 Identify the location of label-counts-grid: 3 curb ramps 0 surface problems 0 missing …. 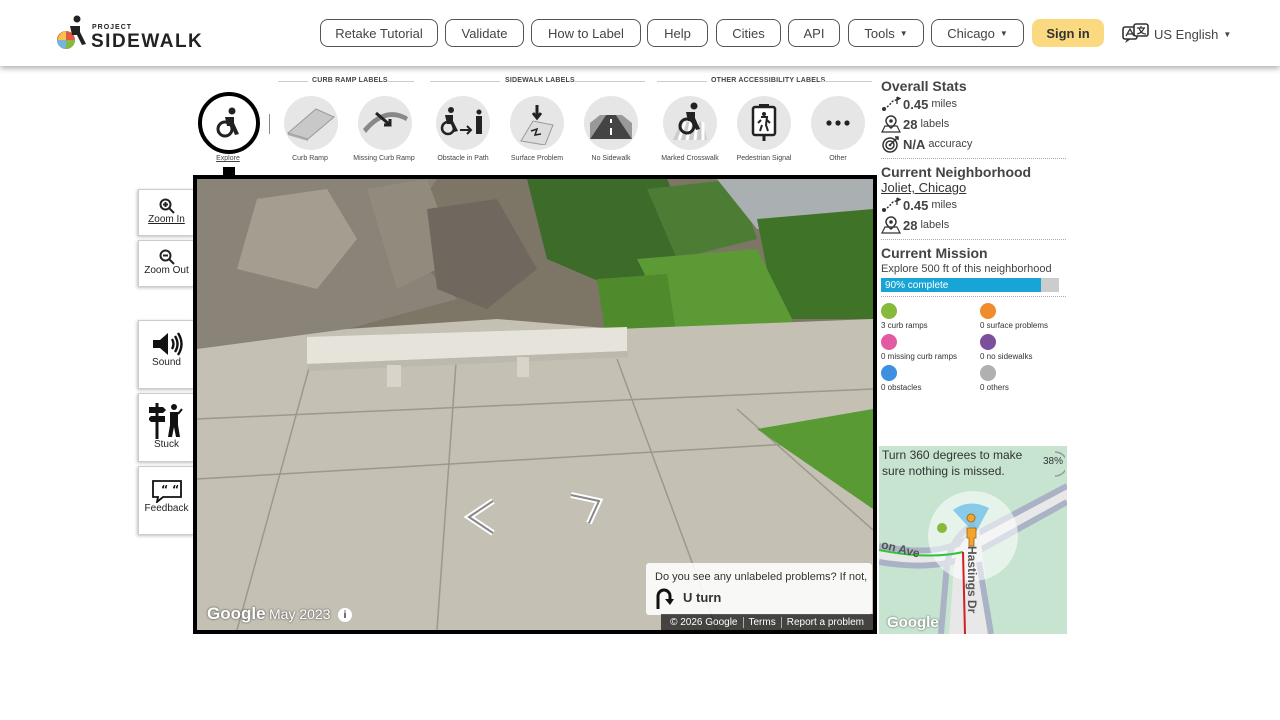
(973, 347).